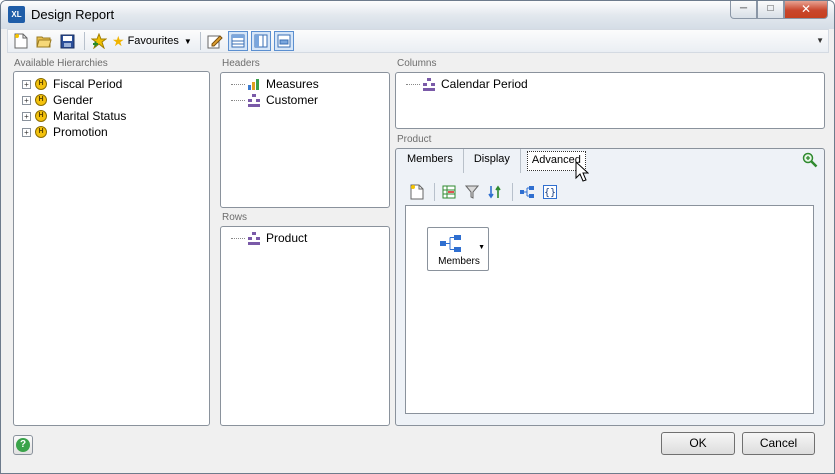  What do you see at coordinates (241, 63) in the screenshot?
I see `headers-caption: Headers` at bounding box center [241, 63].